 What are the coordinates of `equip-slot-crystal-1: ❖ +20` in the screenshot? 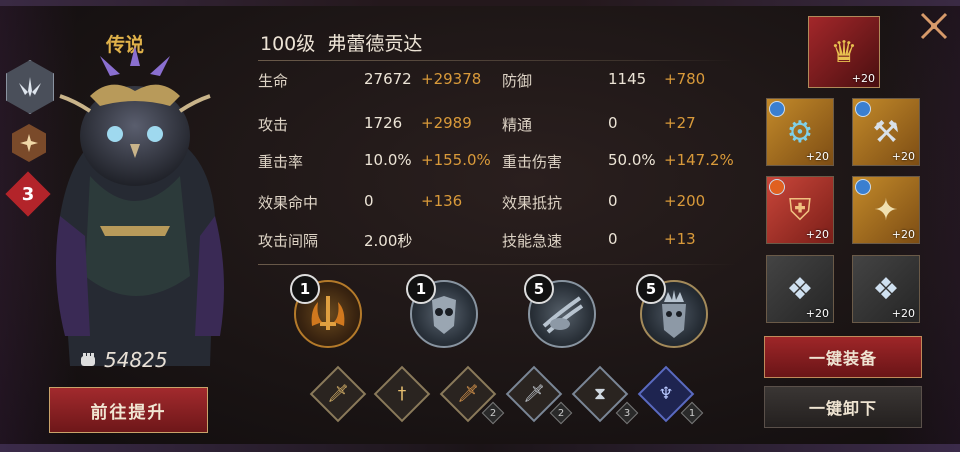 It's located at (800, 289).